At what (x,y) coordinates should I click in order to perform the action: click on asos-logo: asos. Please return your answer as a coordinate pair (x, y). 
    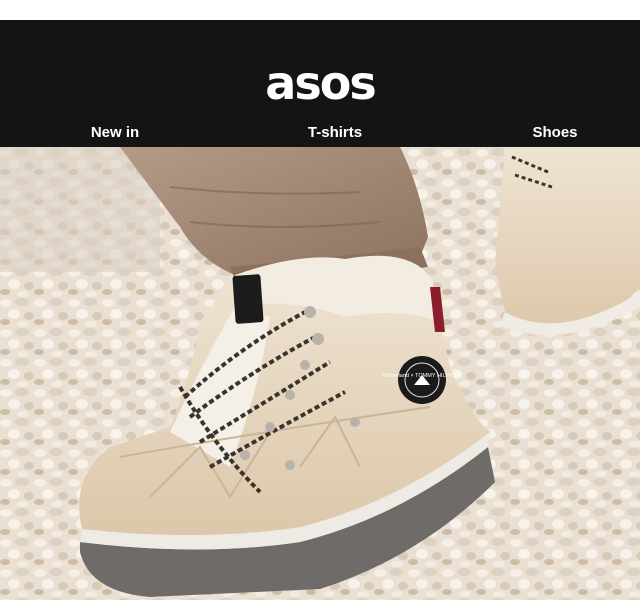
    Looking at the image, I should click on (320, 83).